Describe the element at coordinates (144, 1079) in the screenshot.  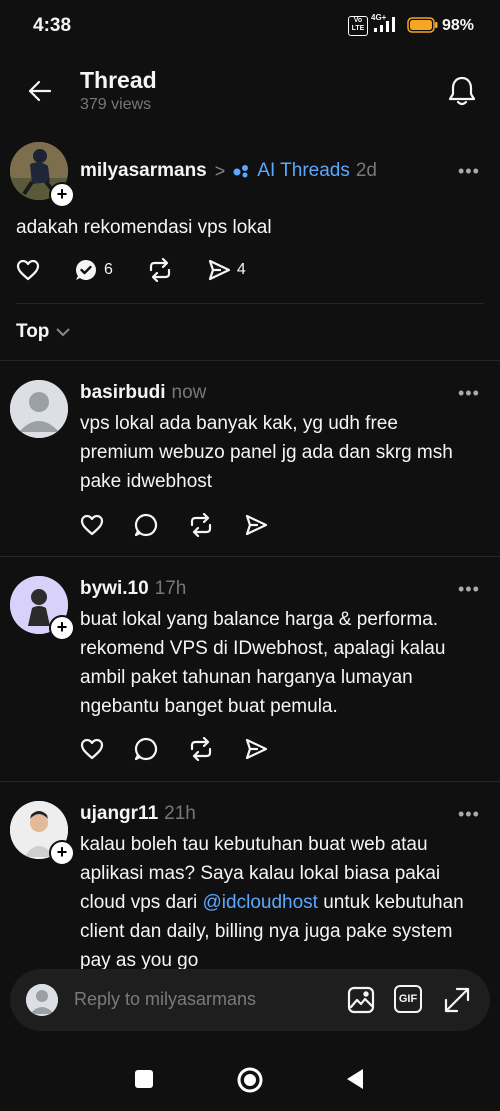
I see `home-square-icon` at that location.